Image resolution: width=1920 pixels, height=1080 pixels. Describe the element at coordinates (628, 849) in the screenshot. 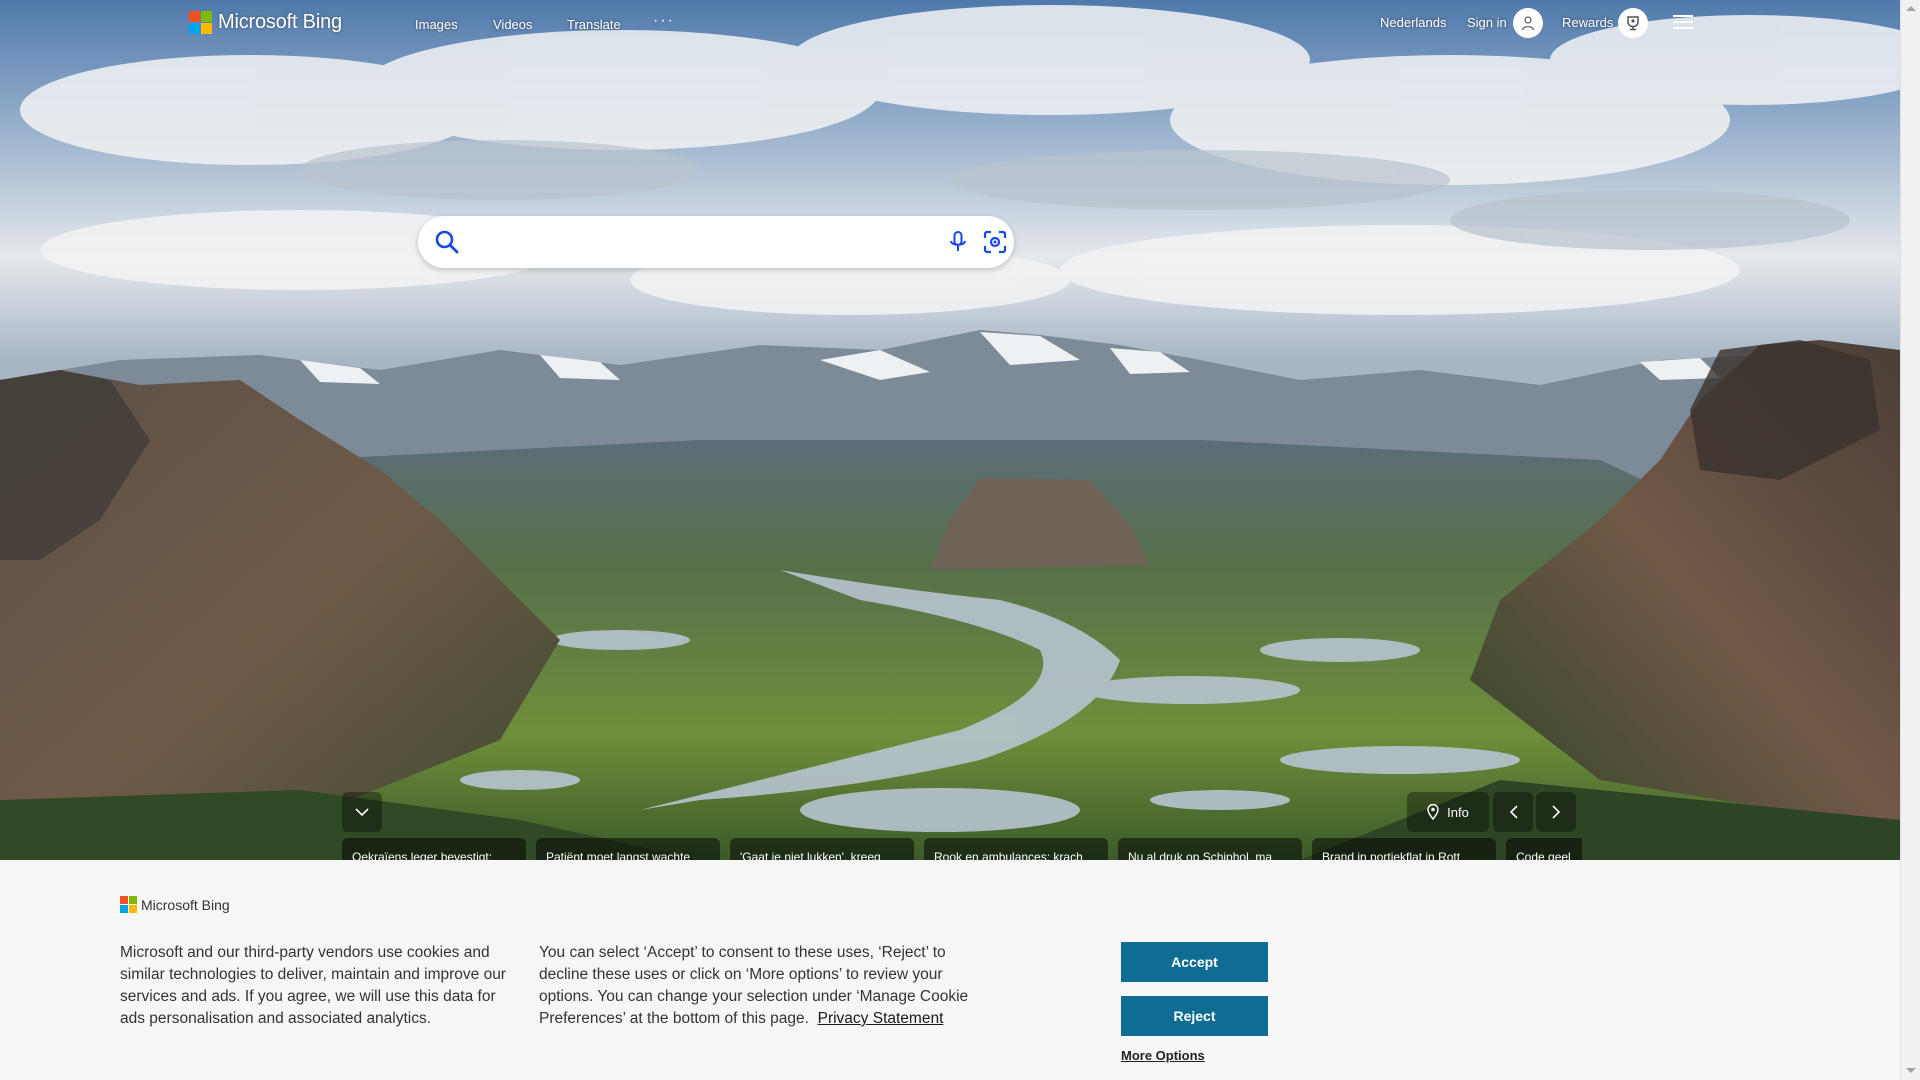

I see `news-item: Patiënt moet langst wachte` at that location.